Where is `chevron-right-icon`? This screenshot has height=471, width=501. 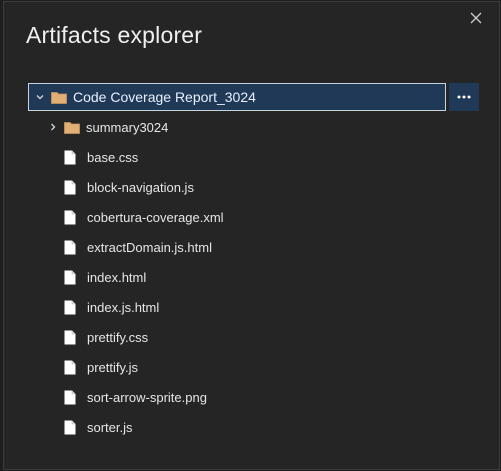
chevron-right-icon is located at coordinates (53, 127).